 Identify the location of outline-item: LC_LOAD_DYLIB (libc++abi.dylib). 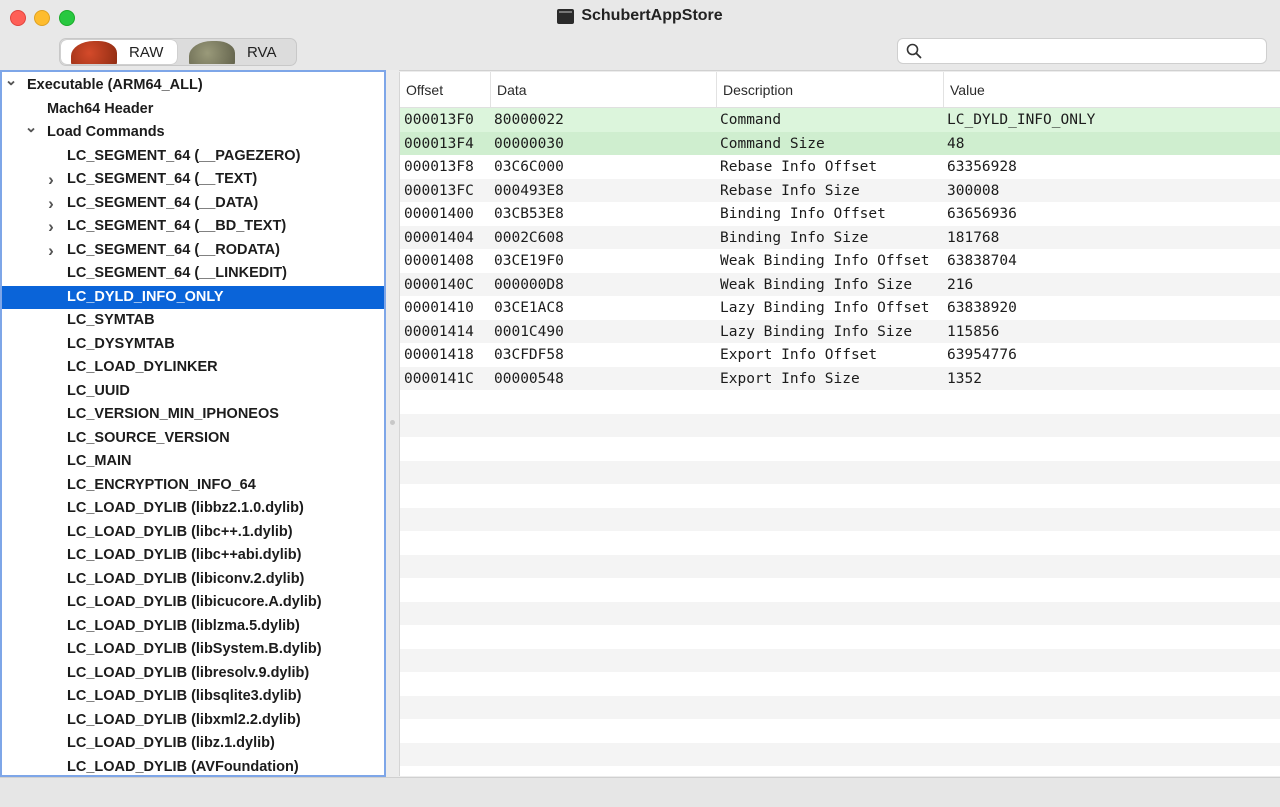
(193, 556).